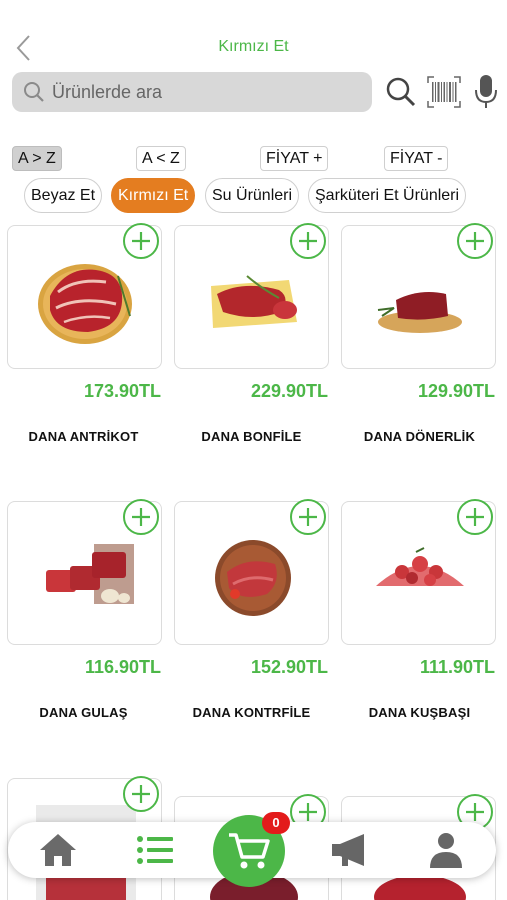 The width and height of the screenshot is (507, 900). I want to click on search-bar, so click(253, 94).